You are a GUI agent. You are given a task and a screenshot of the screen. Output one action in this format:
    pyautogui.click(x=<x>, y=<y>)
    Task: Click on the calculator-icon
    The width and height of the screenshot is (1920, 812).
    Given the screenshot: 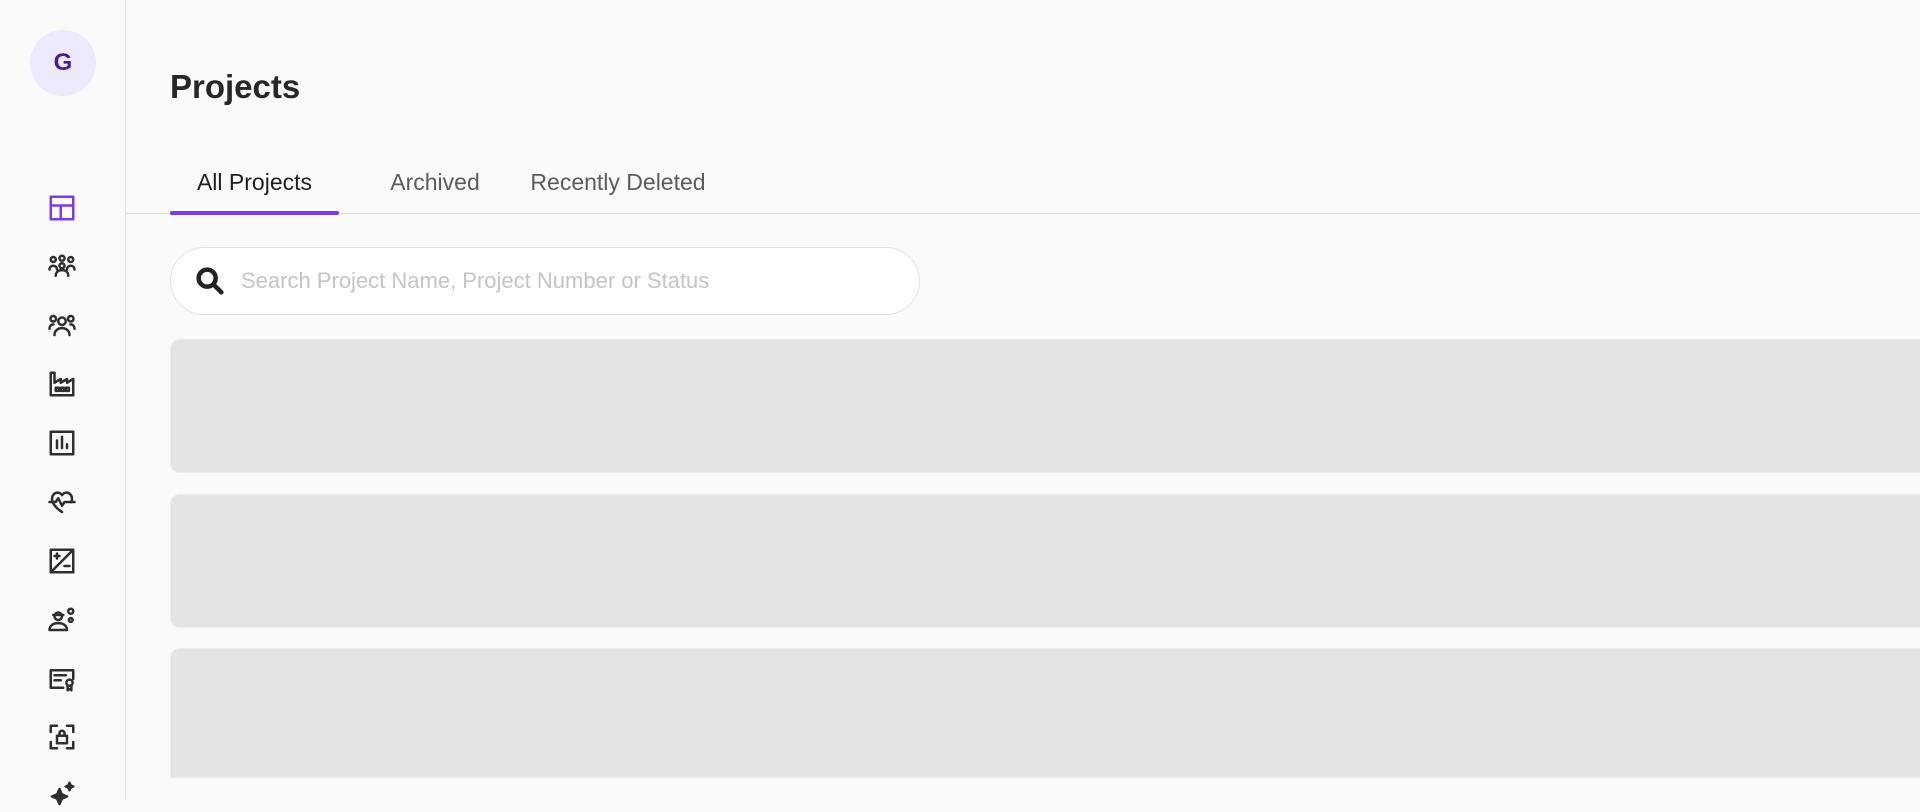 What is the action you would take?
    pyautogui.click(x=62, y=561)
    